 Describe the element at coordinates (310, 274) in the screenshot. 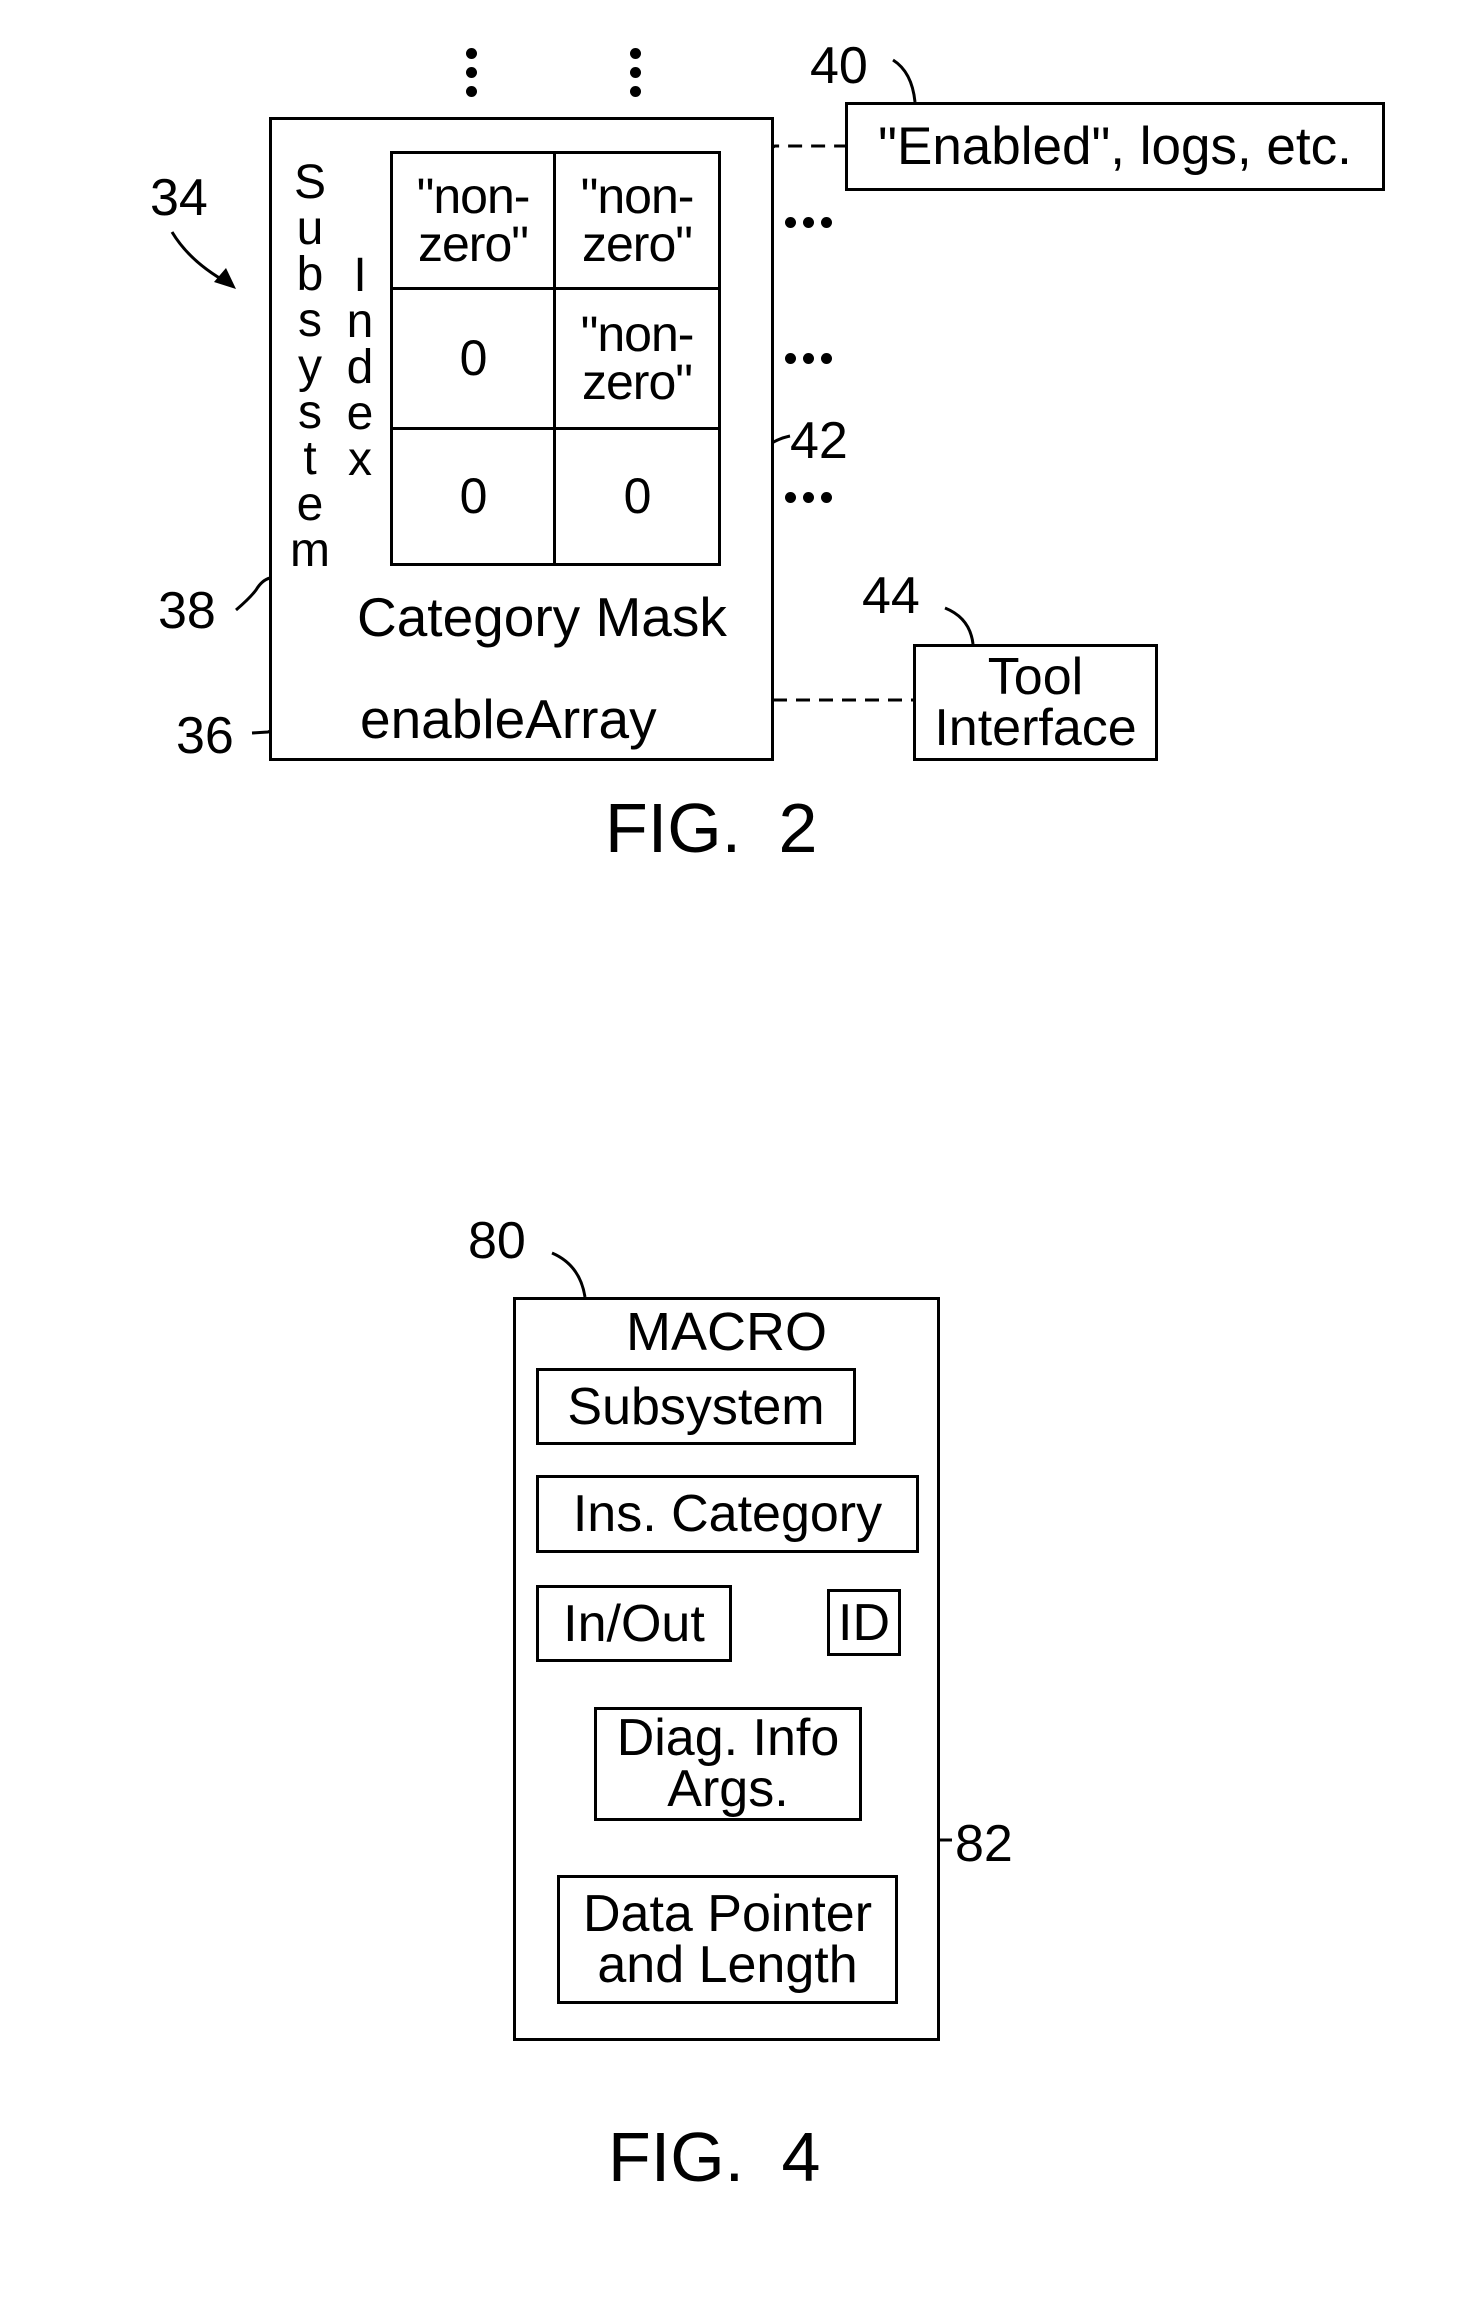

I see `letter: b` at that location.